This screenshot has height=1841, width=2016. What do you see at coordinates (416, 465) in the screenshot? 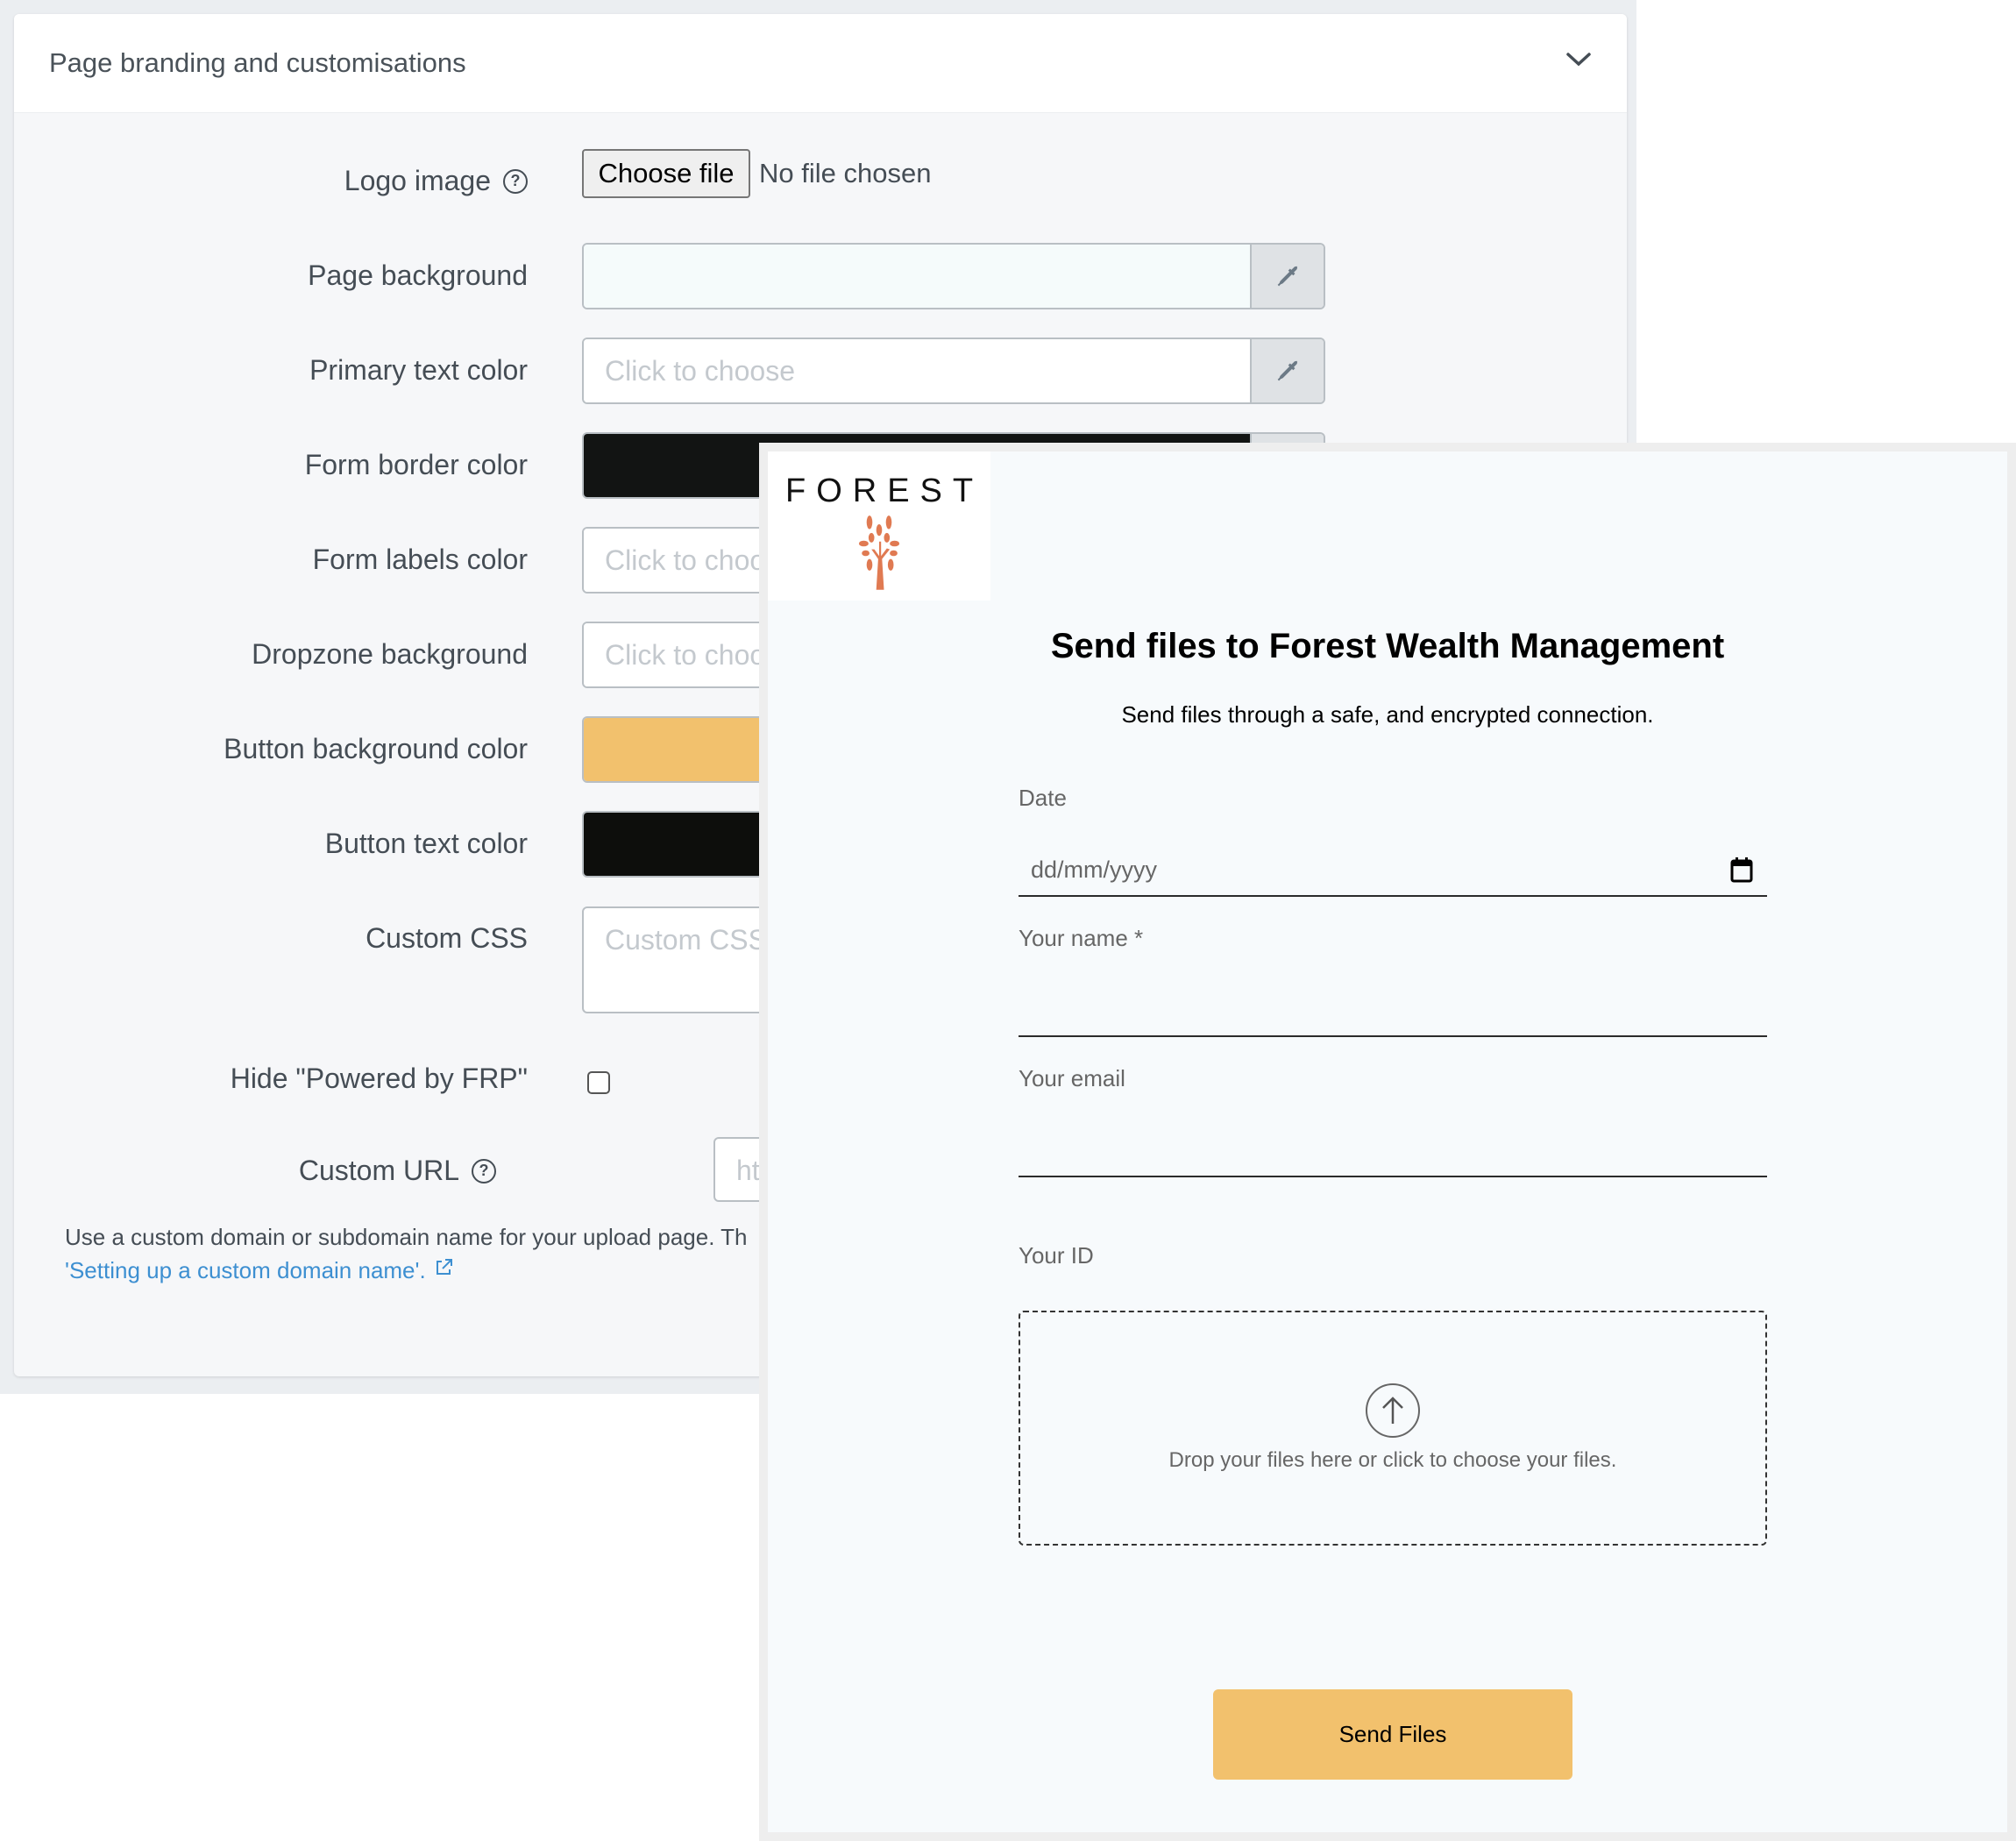
I see `form-border-color-label: Form border color` at bounding box center [416, 465].